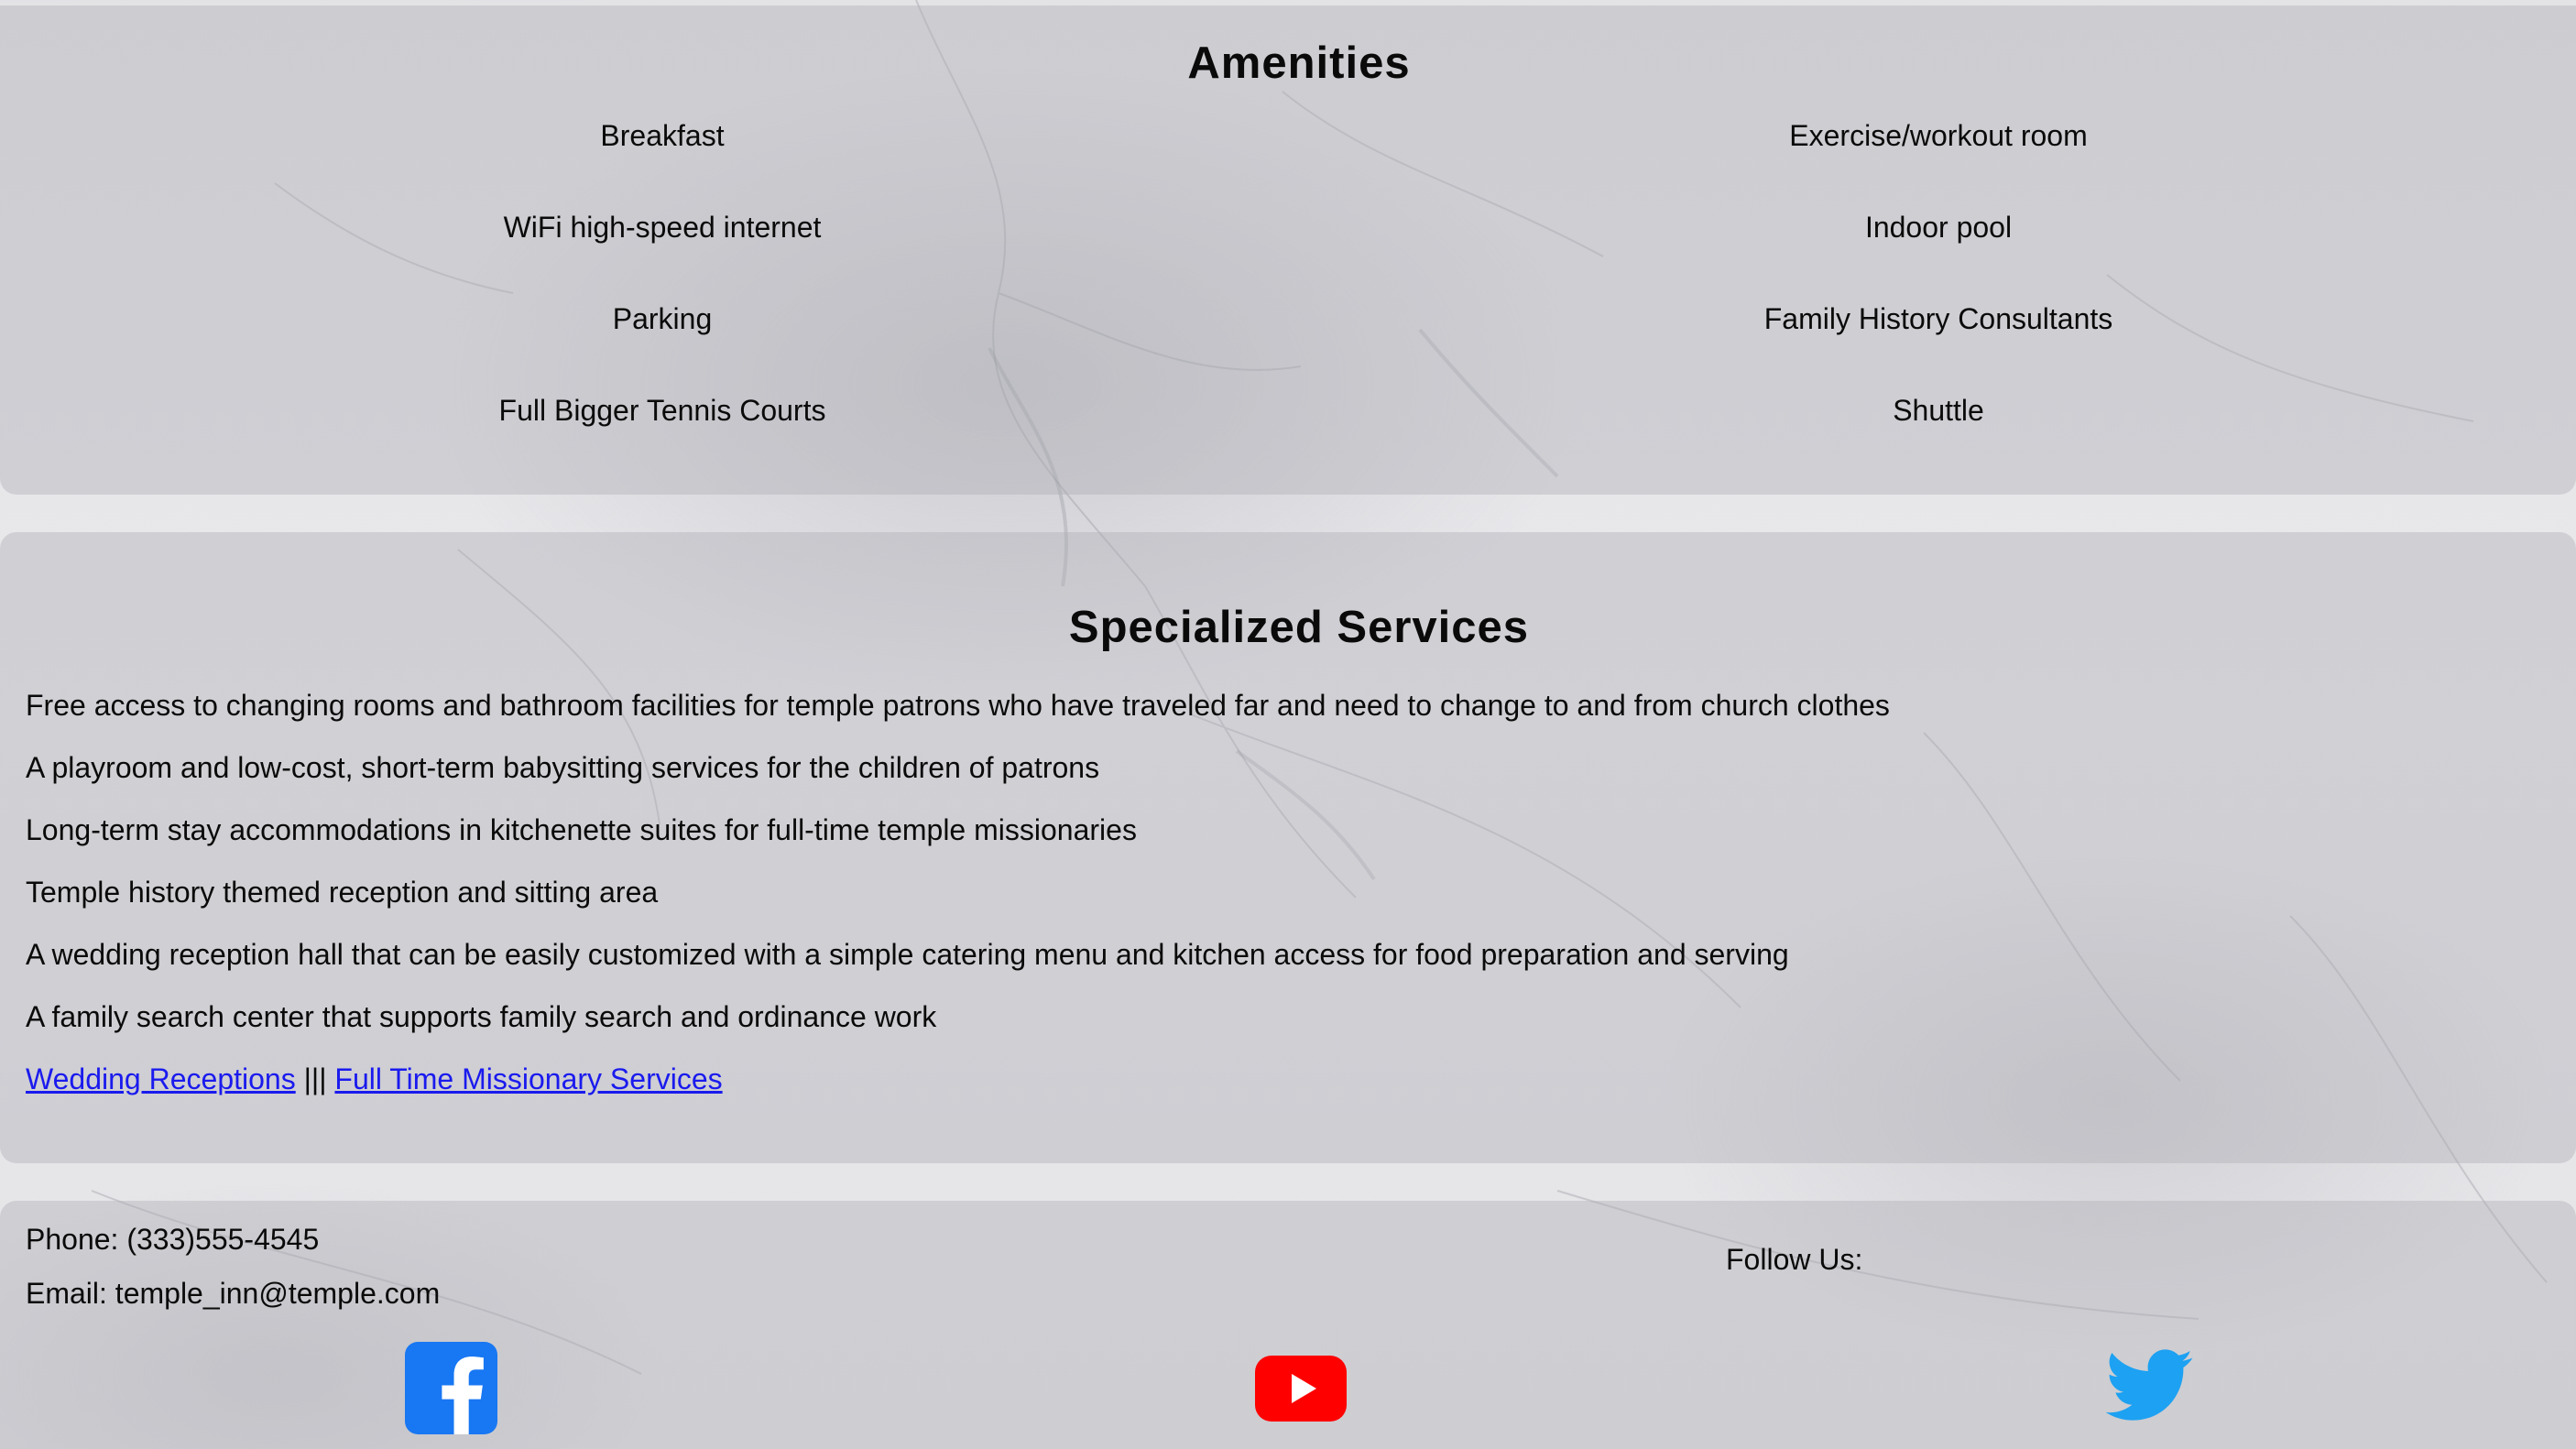 Image resolution: width=2576 pixels, height=1449 pixels. Describe the element at coordinates (451, 1388) in the screenshot. I see `facebook-icon` at that location.